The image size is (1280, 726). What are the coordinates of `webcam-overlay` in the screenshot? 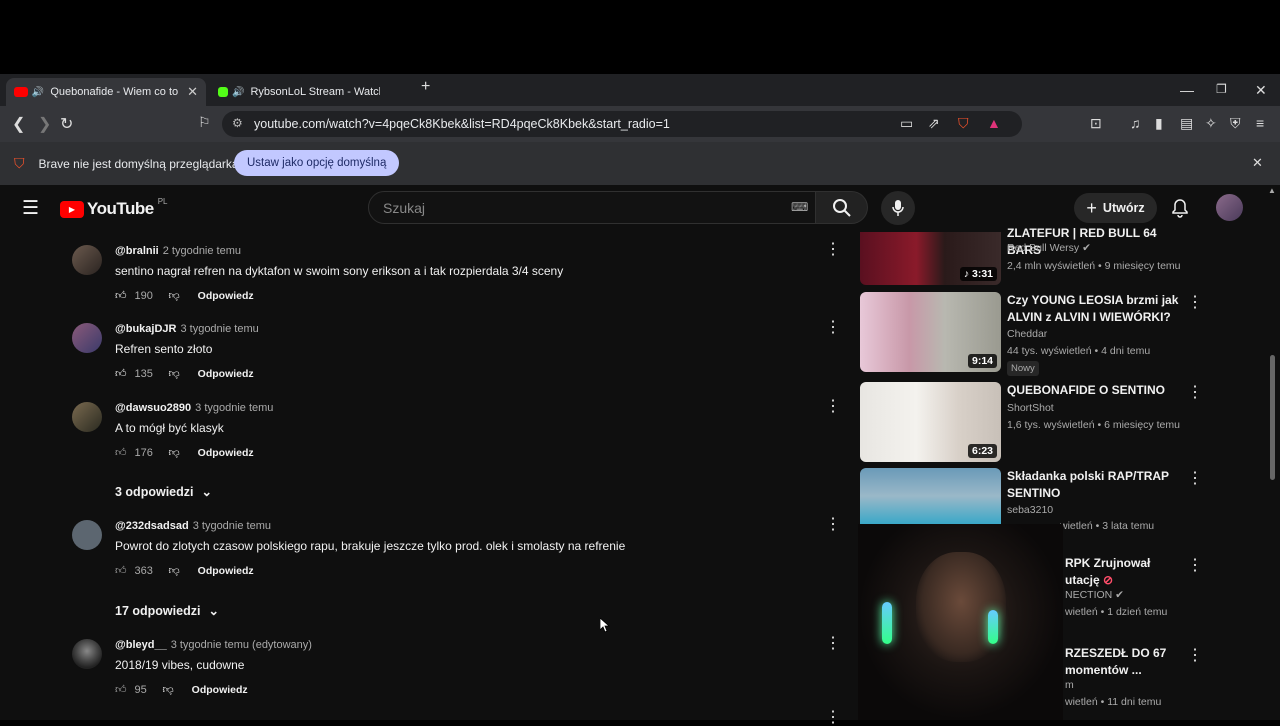 It's located at (960, 622).